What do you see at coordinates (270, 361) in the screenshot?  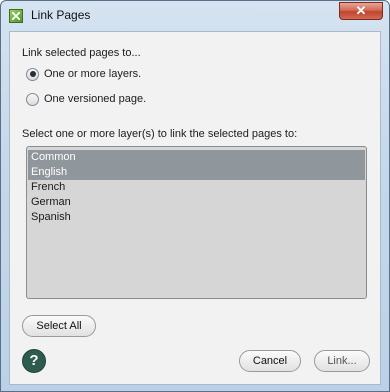 I see `cancel-button: Cancel` at bounding box center [270, 361].